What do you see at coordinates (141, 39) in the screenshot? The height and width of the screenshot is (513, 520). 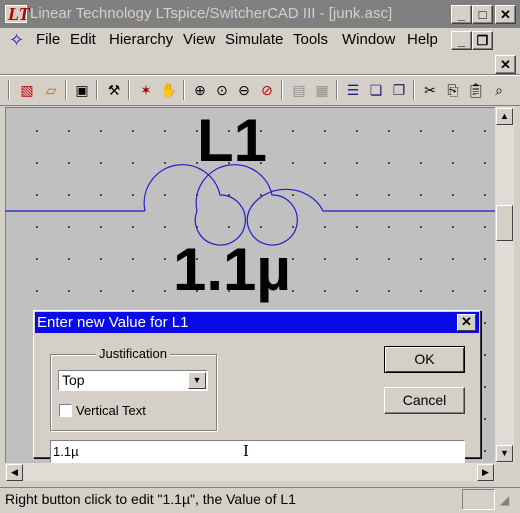 I see `menu-hierarchy: Hierarchy` at bounding box center [141, 39].